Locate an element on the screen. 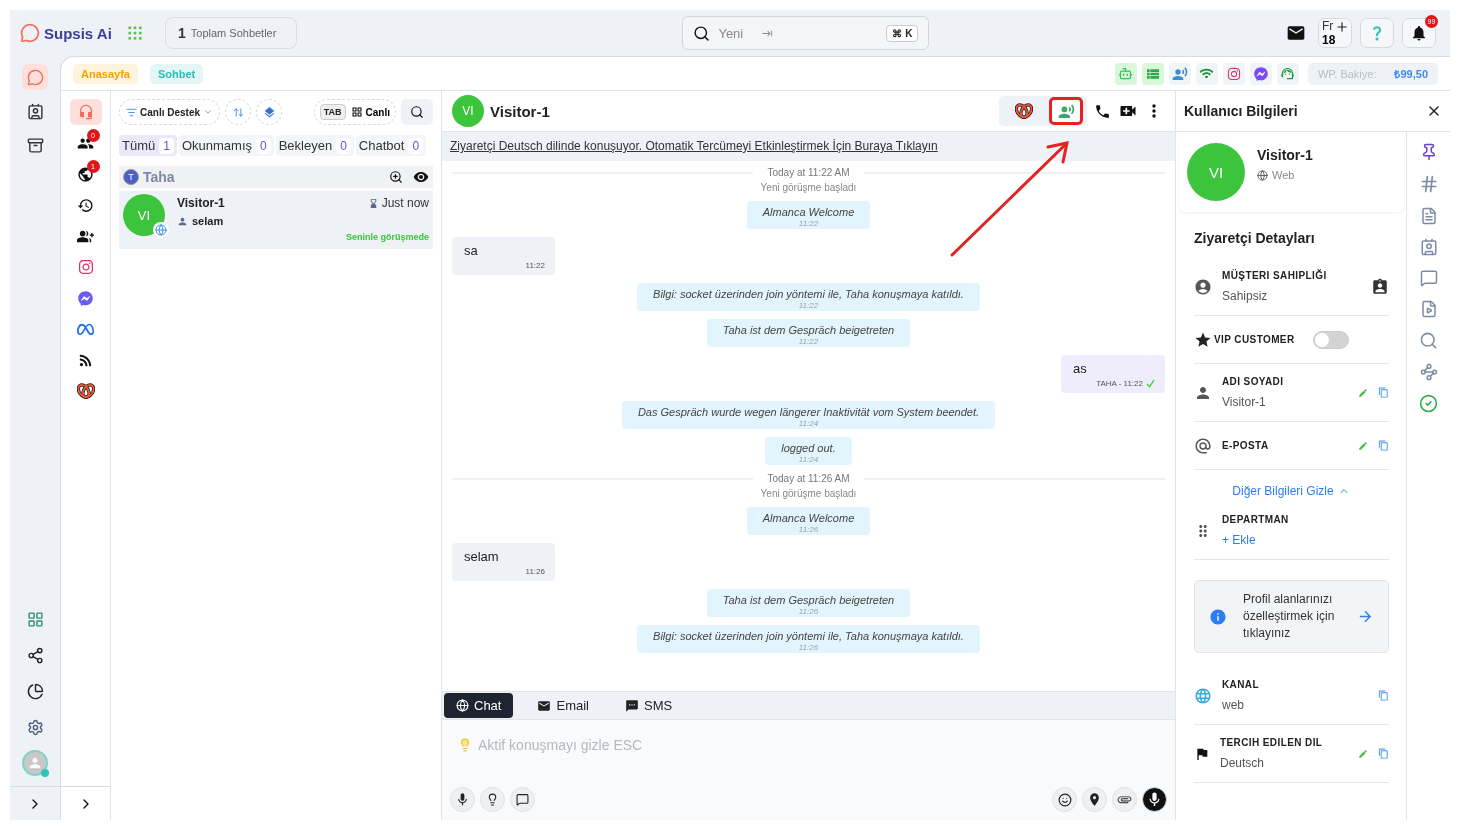 This screenshot has width=1460, height=830. sms-icon is located at coordinates (632, 705).